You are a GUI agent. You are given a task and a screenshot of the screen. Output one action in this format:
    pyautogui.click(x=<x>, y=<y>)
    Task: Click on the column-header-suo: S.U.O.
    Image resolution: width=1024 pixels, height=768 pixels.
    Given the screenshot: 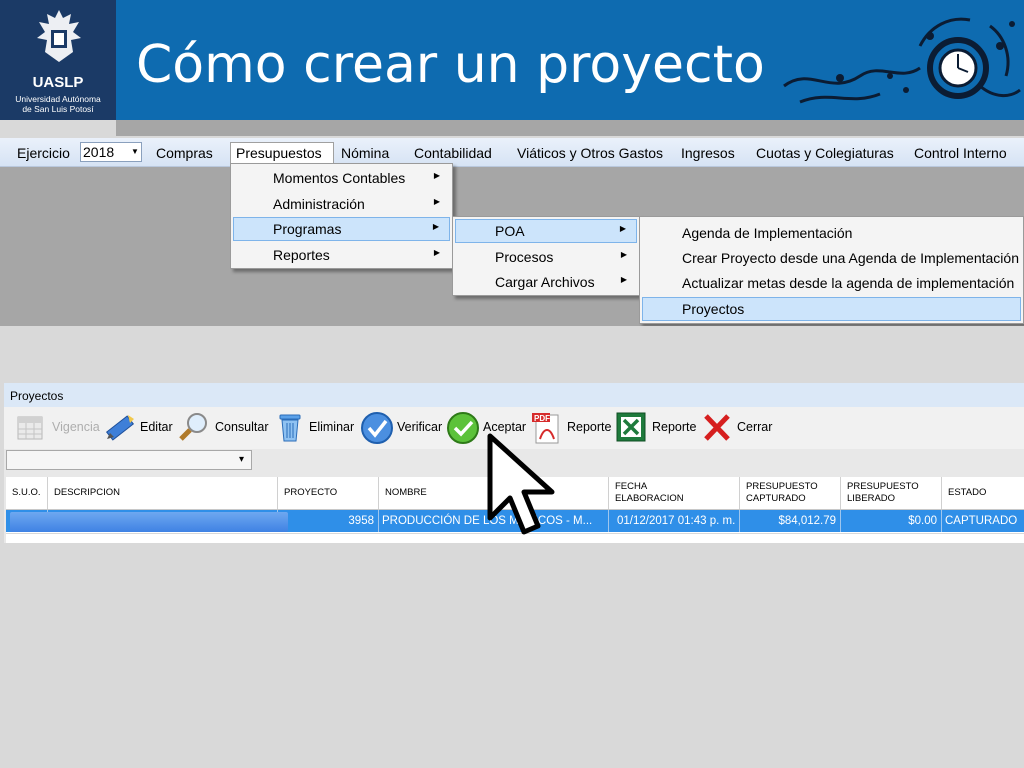 What is the action you would take?
    pyautogui.click(x=27, y=493)
    